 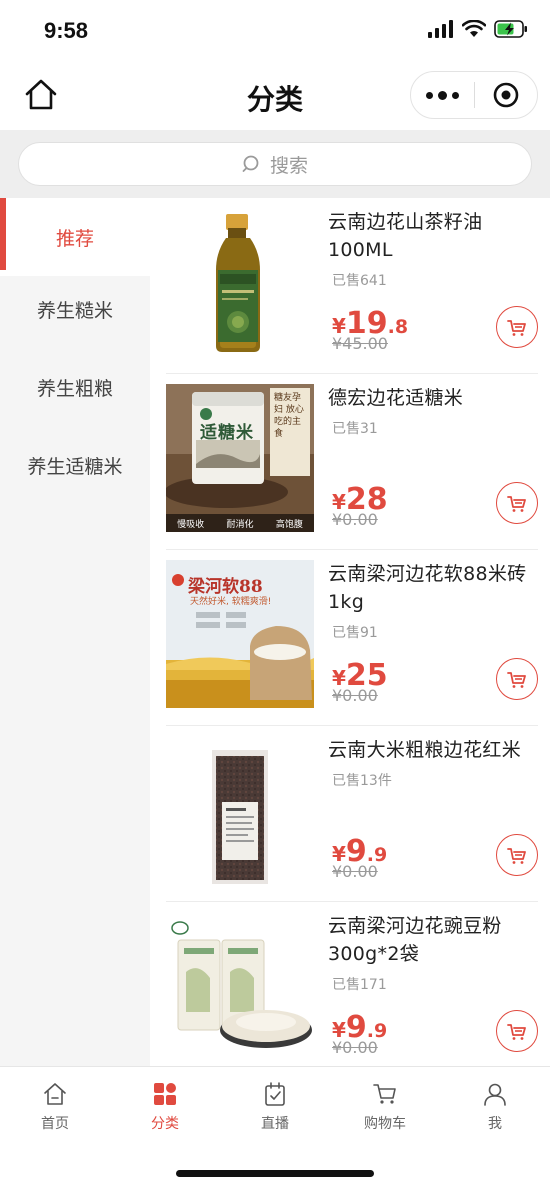 What do you see at coordinates (240, 524) in the screenshot?
I see `image-text-feature: 耐消化` at bounding box center [240, 524].